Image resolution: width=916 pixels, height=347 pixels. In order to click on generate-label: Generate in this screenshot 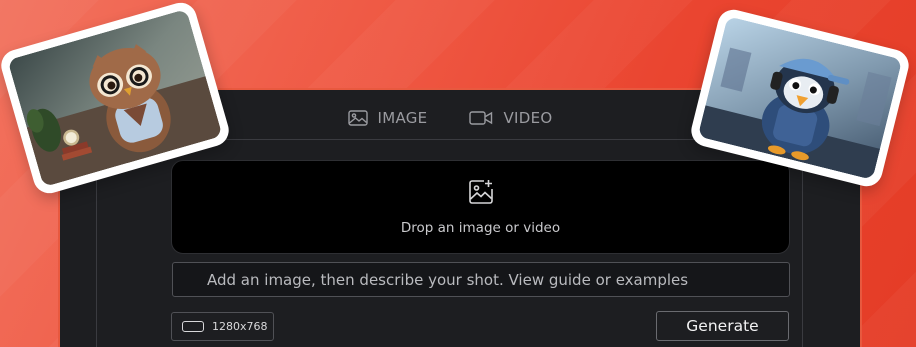, I will do `click(722, 326)`.